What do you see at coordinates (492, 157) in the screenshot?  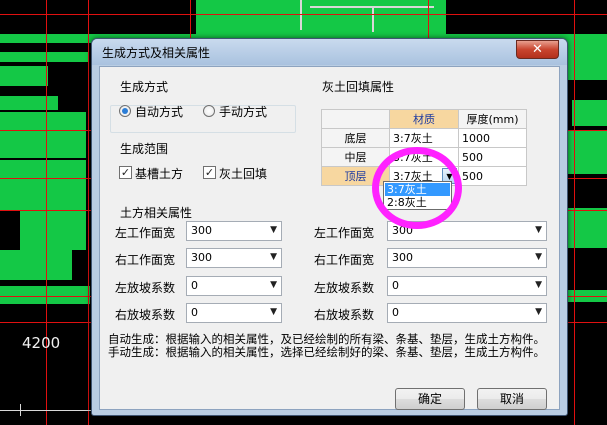 I see `thickness-cell-middle: 500` at bounding box center [492, 157].